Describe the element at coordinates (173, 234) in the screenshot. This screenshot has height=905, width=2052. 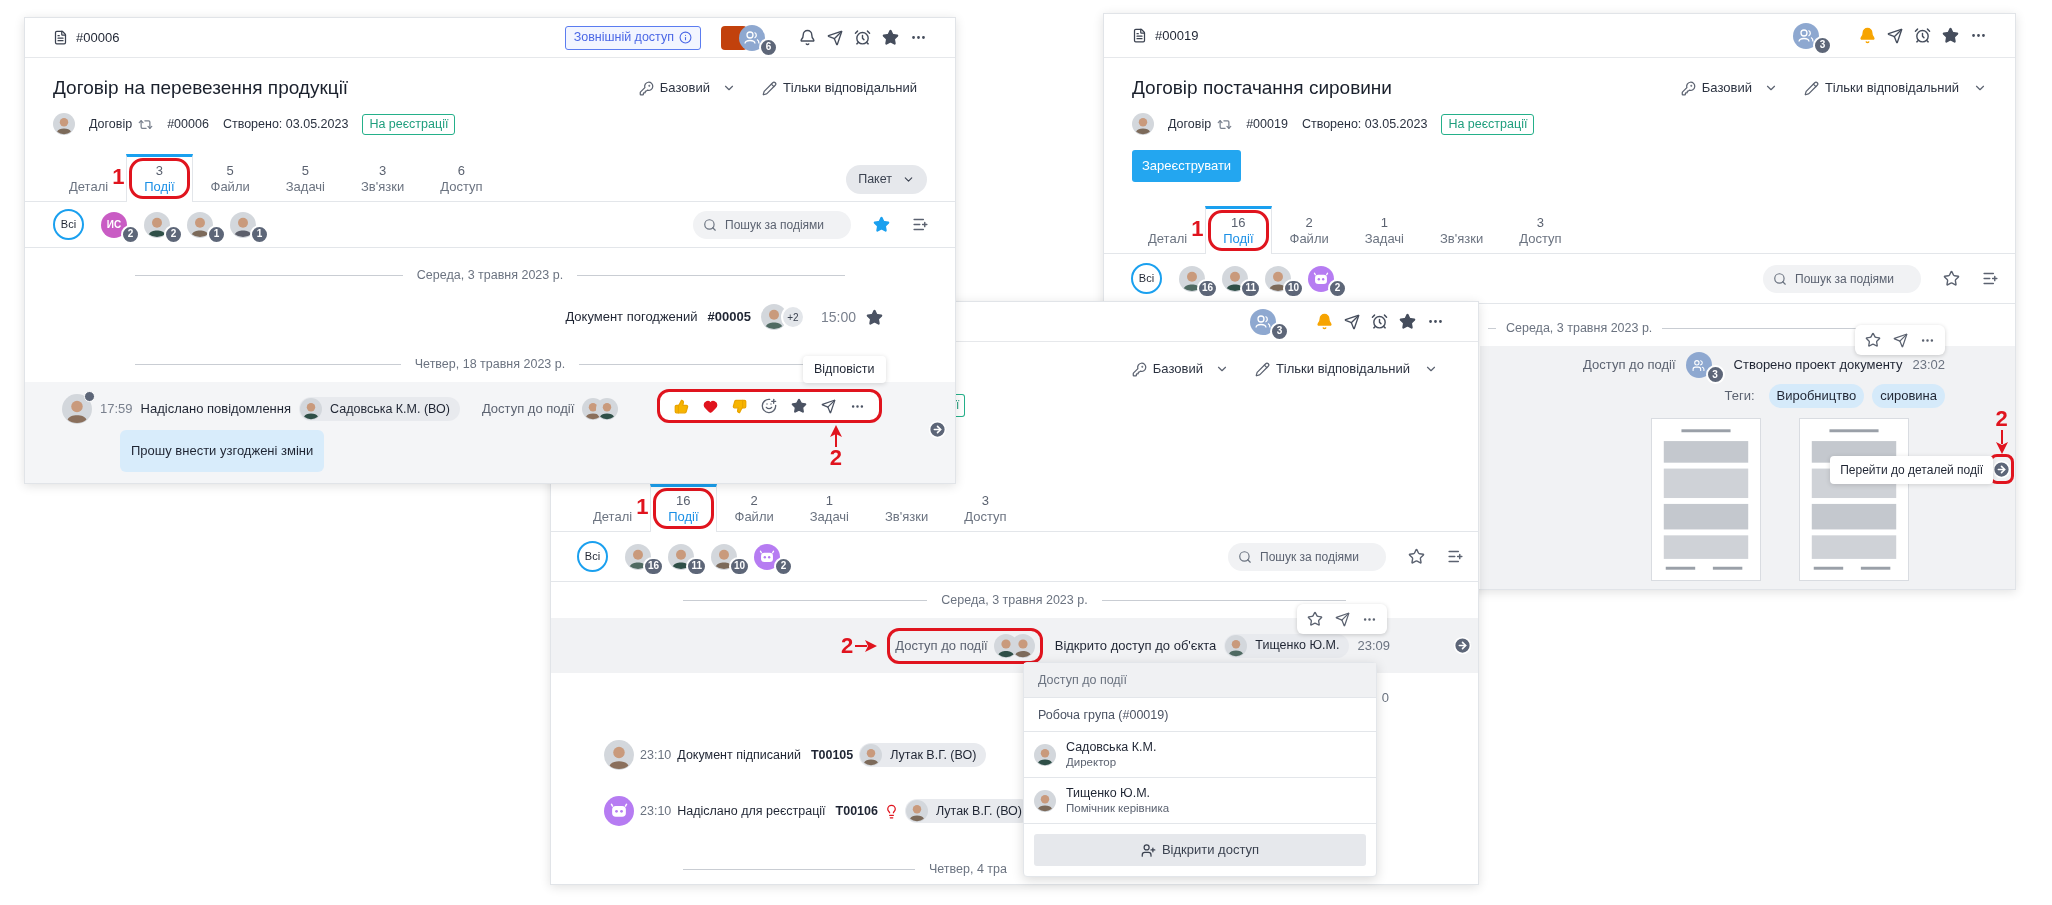
I see `count-badge: 2` at that location.